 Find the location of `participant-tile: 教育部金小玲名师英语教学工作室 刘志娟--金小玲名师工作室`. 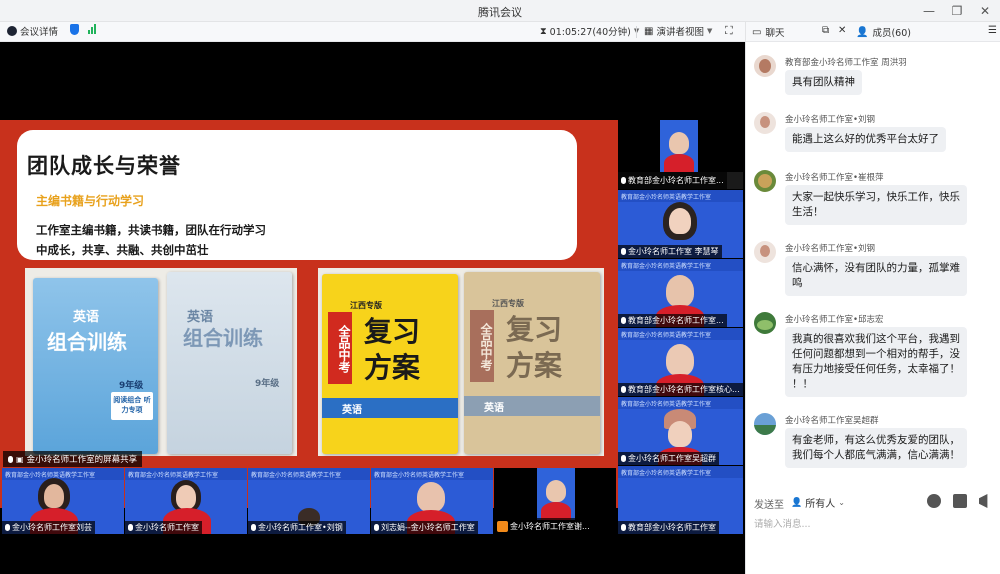

participant-tile: 教育部金小玲名师英语教学工作室 刘志娟--金小玲名师工作室 is located at coordinates (432, 501).